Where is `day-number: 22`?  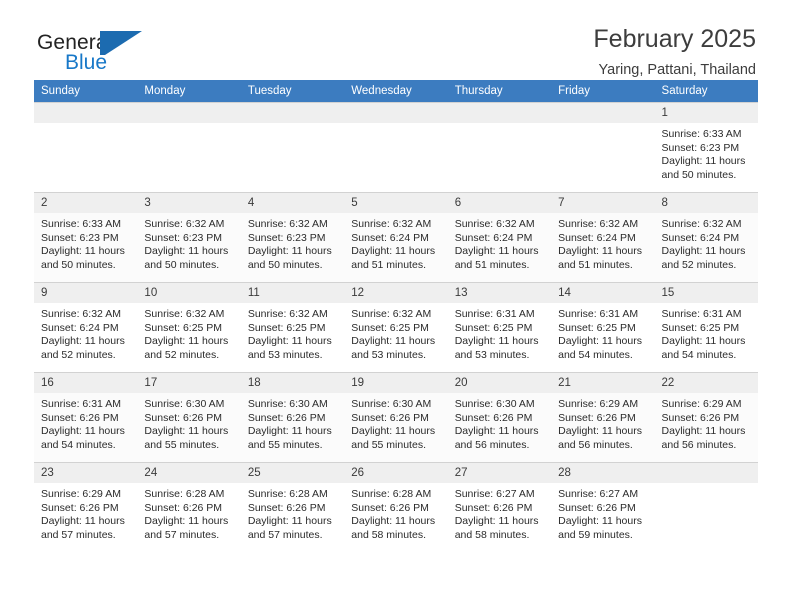 day-number: 22 is located at coordinates (706, 383).